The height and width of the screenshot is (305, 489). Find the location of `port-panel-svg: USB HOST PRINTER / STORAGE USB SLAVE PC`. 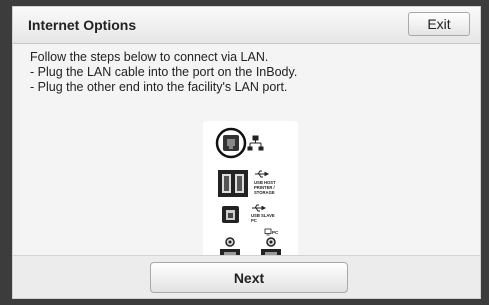

port-panel-svg: USB HOST PRINTER / STORAGE USB SLAVE PC is located at coordinates (248, 195).